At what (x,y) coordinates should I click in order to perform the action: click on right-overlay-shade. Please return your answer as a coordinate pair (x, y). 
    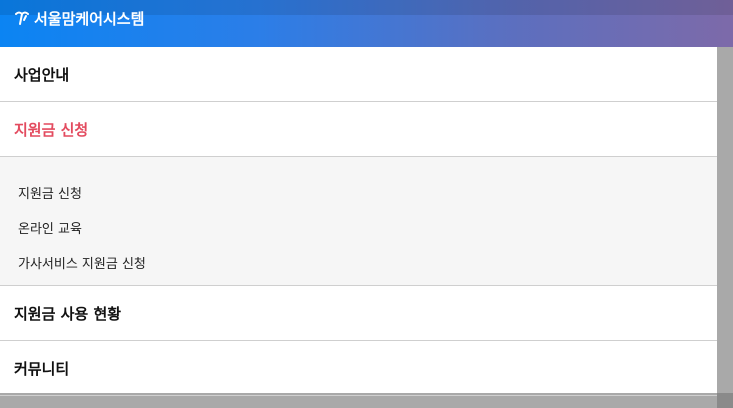
    Looking at the image, I should click on (725, 227).